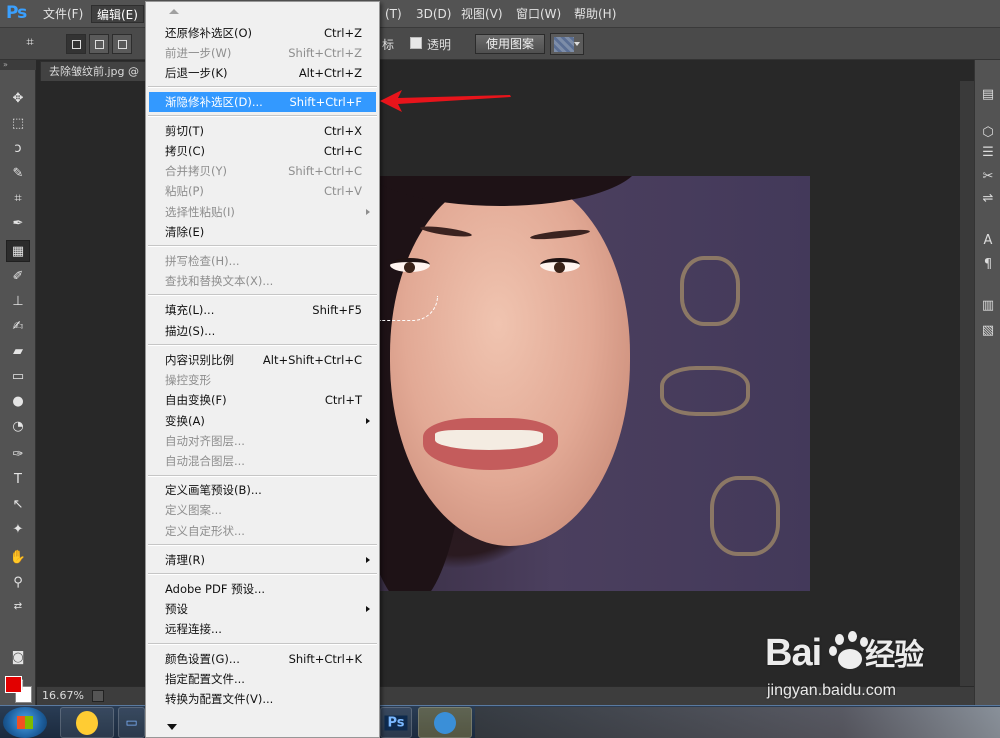 The image size is (1000, 738). I want to click on crop-tool-icon: ⌗, so click(18, 199).